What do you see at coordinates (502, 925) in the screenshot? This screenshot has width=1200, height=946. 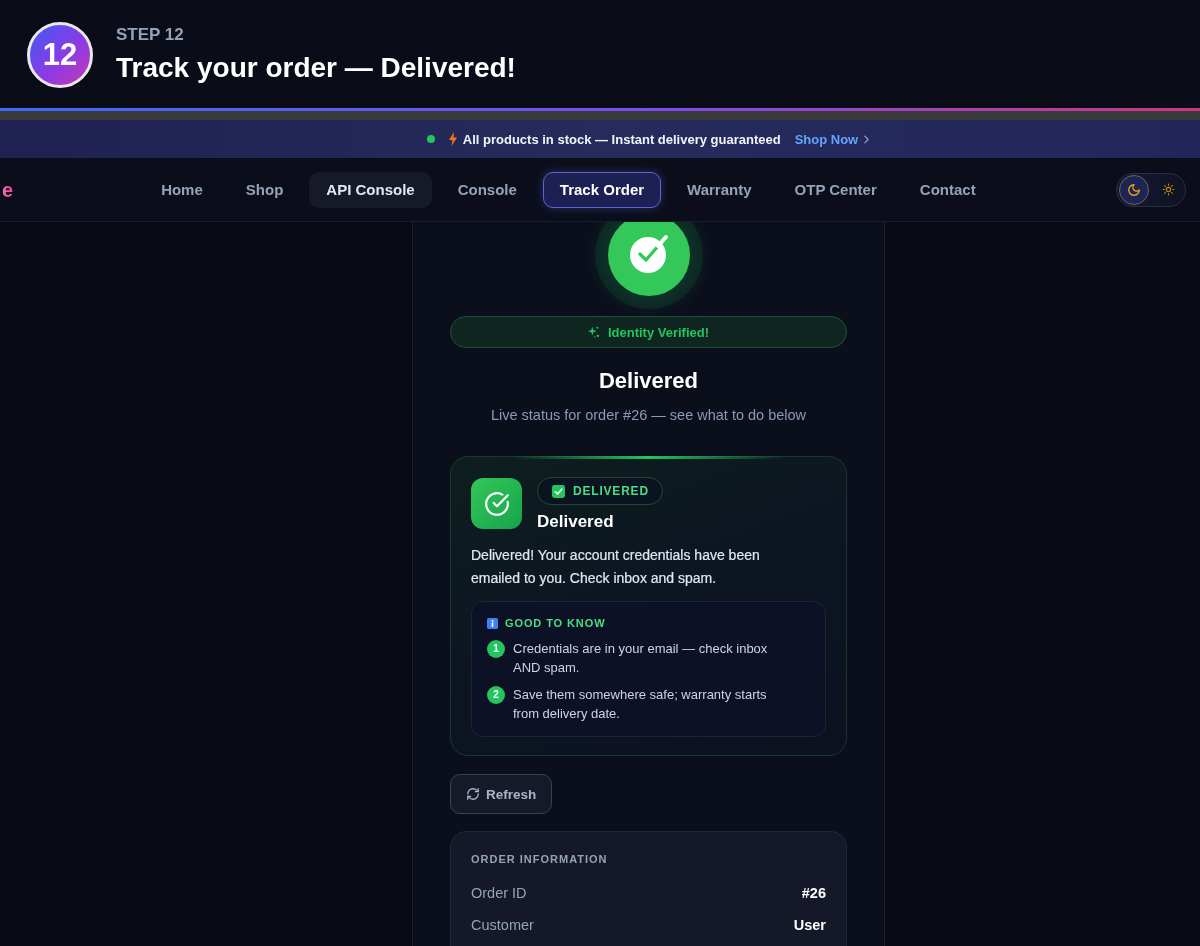 I see `field-label: Customer` at bounding box center [502, 925].